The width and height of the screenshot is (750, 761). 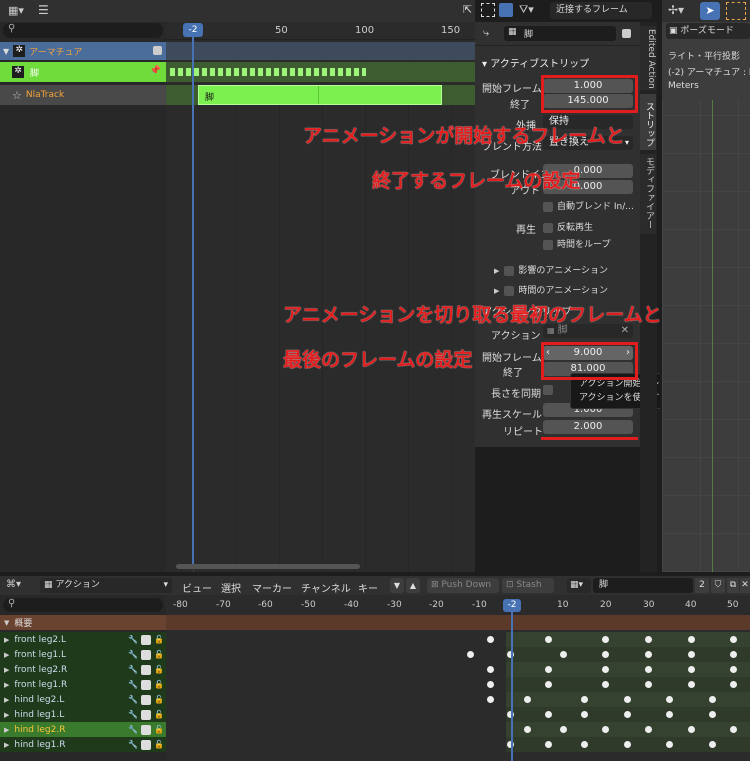 What do you see at coordinates (272, 587) in the screenshot?
I see `menu-marker: マーカー` at bounding box center [272, 587].